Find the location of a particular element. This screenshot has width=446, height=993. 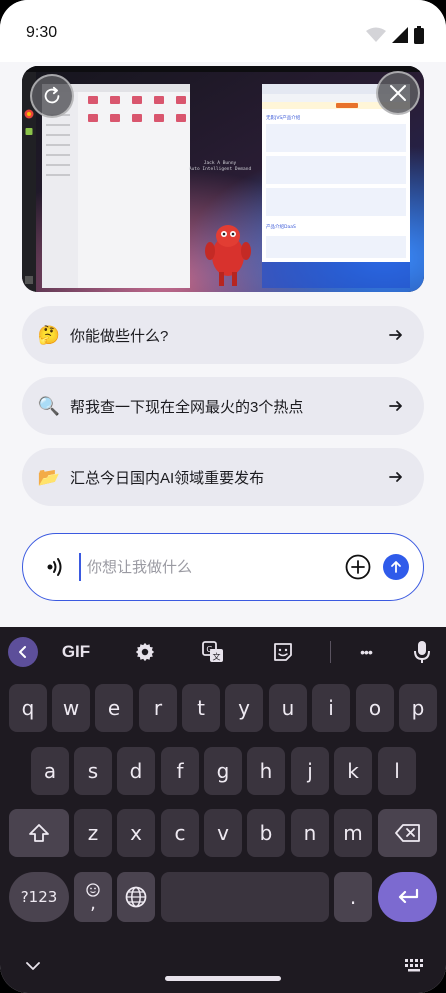

close-icon is located at coordinates (398, 93).